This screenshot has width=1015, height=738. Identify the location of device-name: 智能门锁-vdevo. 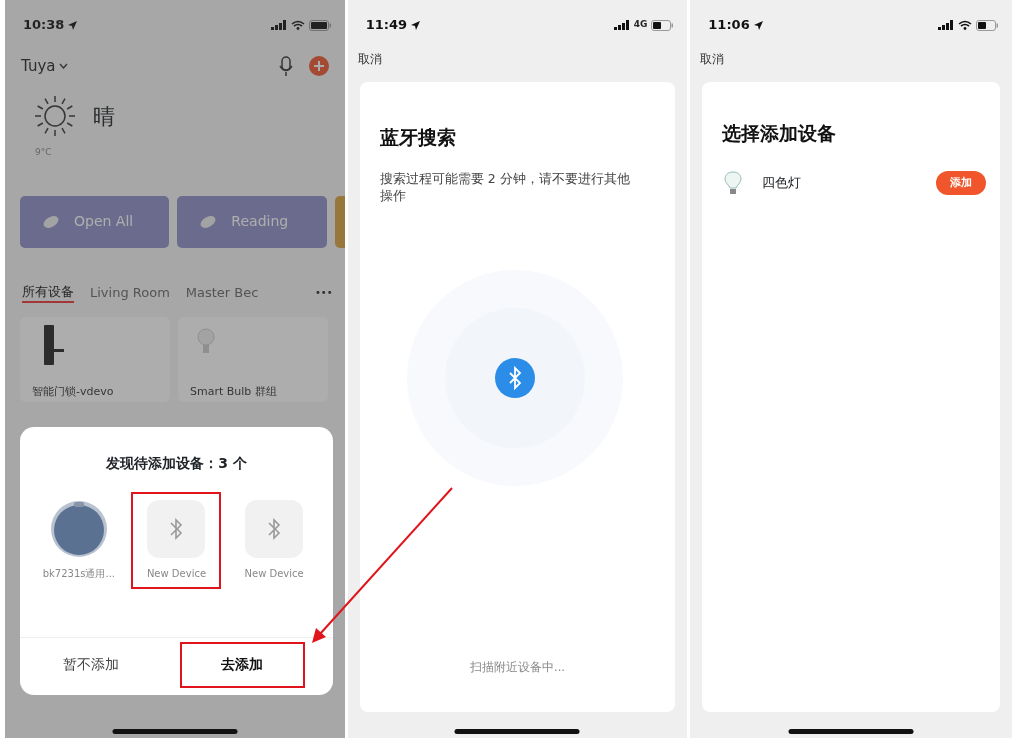
(73, 391).